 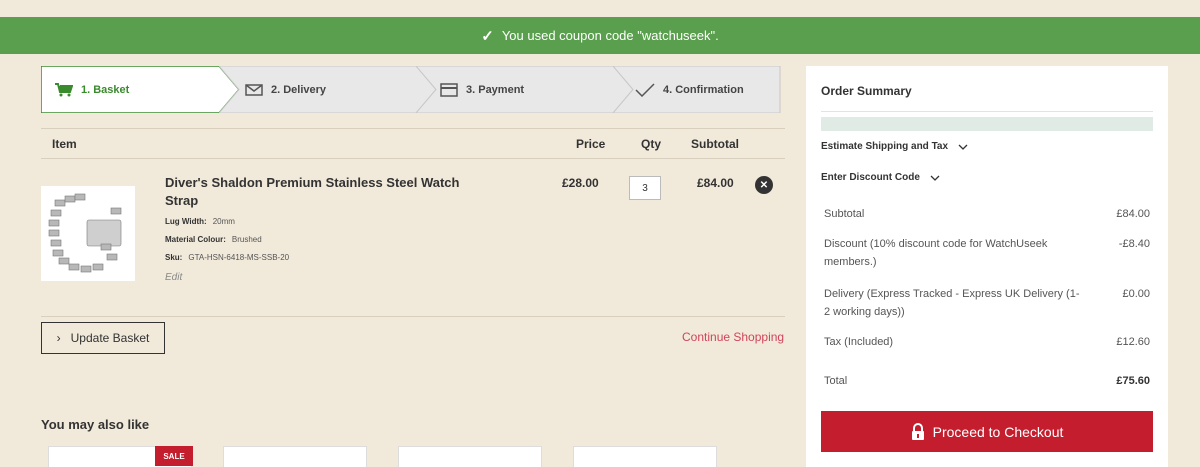 I want to click on summary-title: Order Summary, so click(x=866, y=91).